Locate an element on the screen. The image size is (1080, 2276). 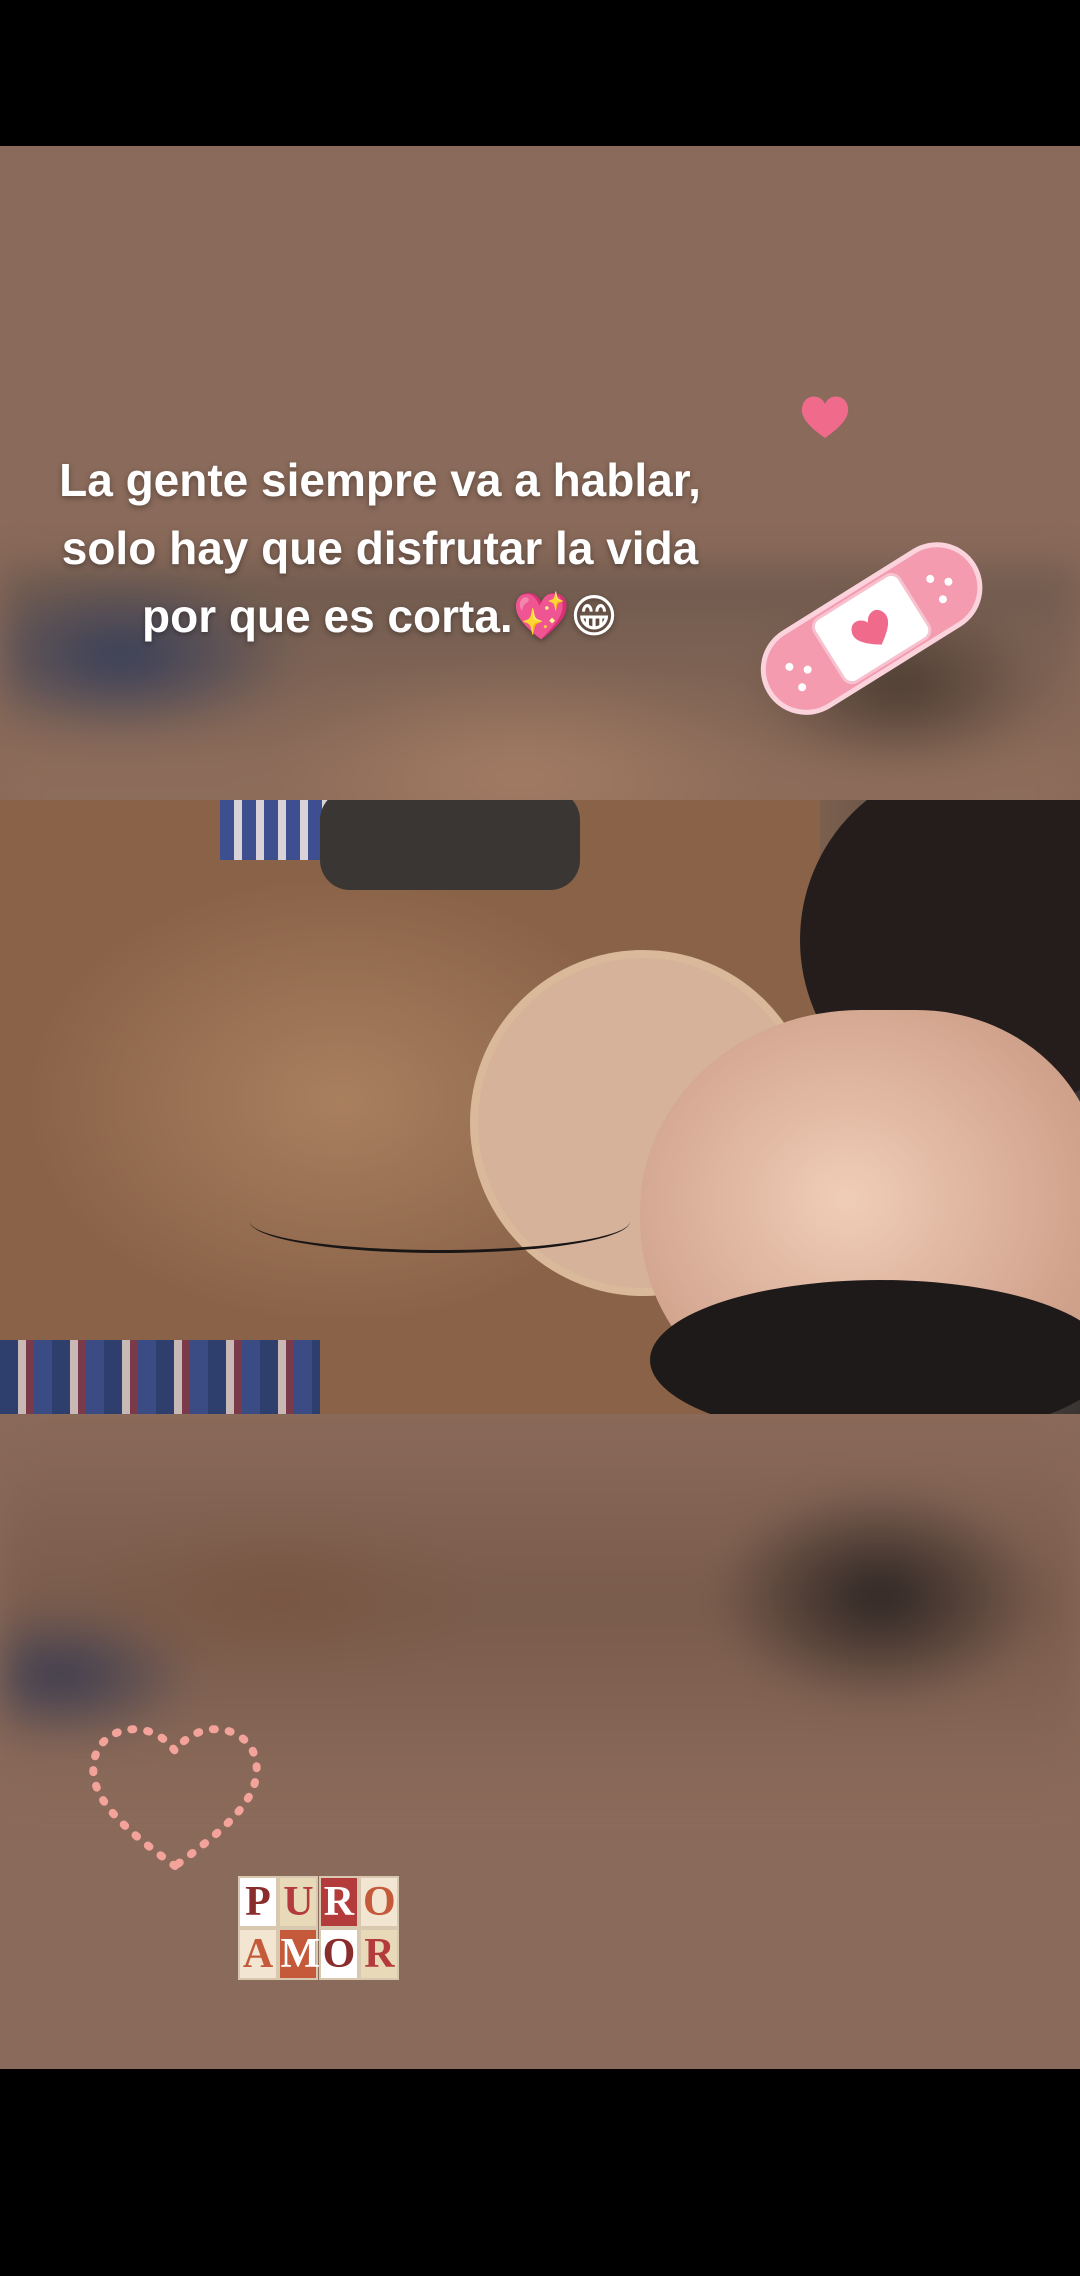
puro-amor-sticker: P U R O A M O R is located at coordinates (319, 1928).